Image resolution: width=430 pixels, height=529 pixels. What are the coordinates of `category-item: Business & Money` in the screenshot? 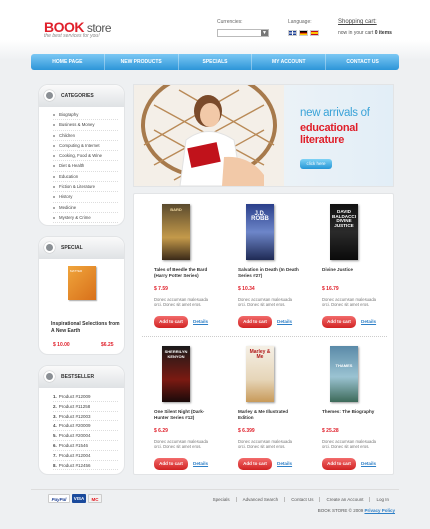 It's located at (85, 125).